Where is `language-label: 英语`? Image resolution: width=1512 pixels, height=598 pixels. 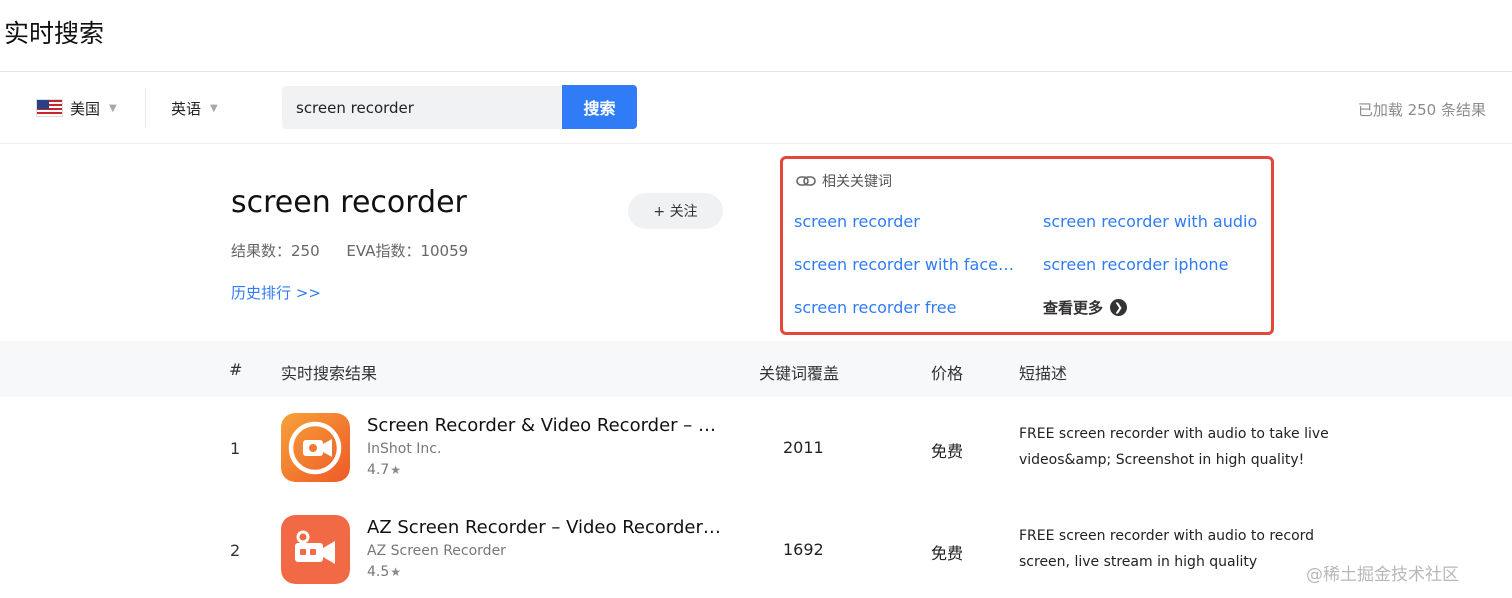
language-label: 英语 is located at coordinates (186, 108).